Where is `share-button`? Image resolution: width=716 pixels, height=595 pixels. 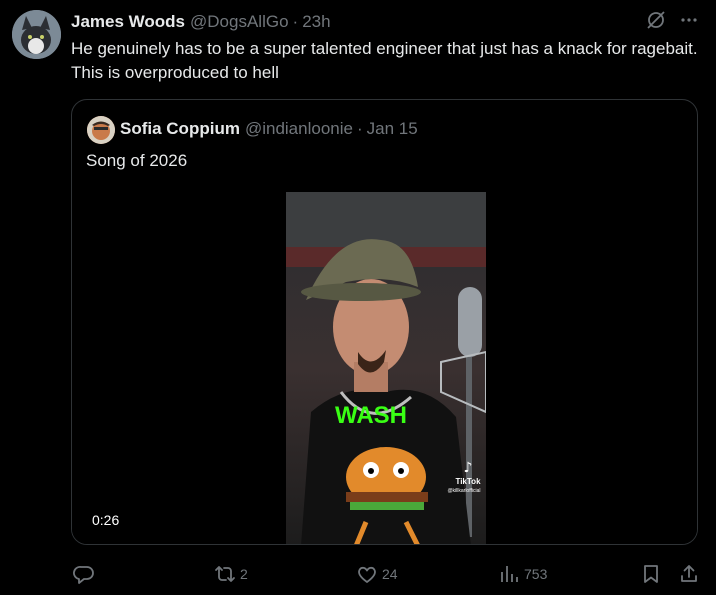
share-button is located at coordinates (689, 574).